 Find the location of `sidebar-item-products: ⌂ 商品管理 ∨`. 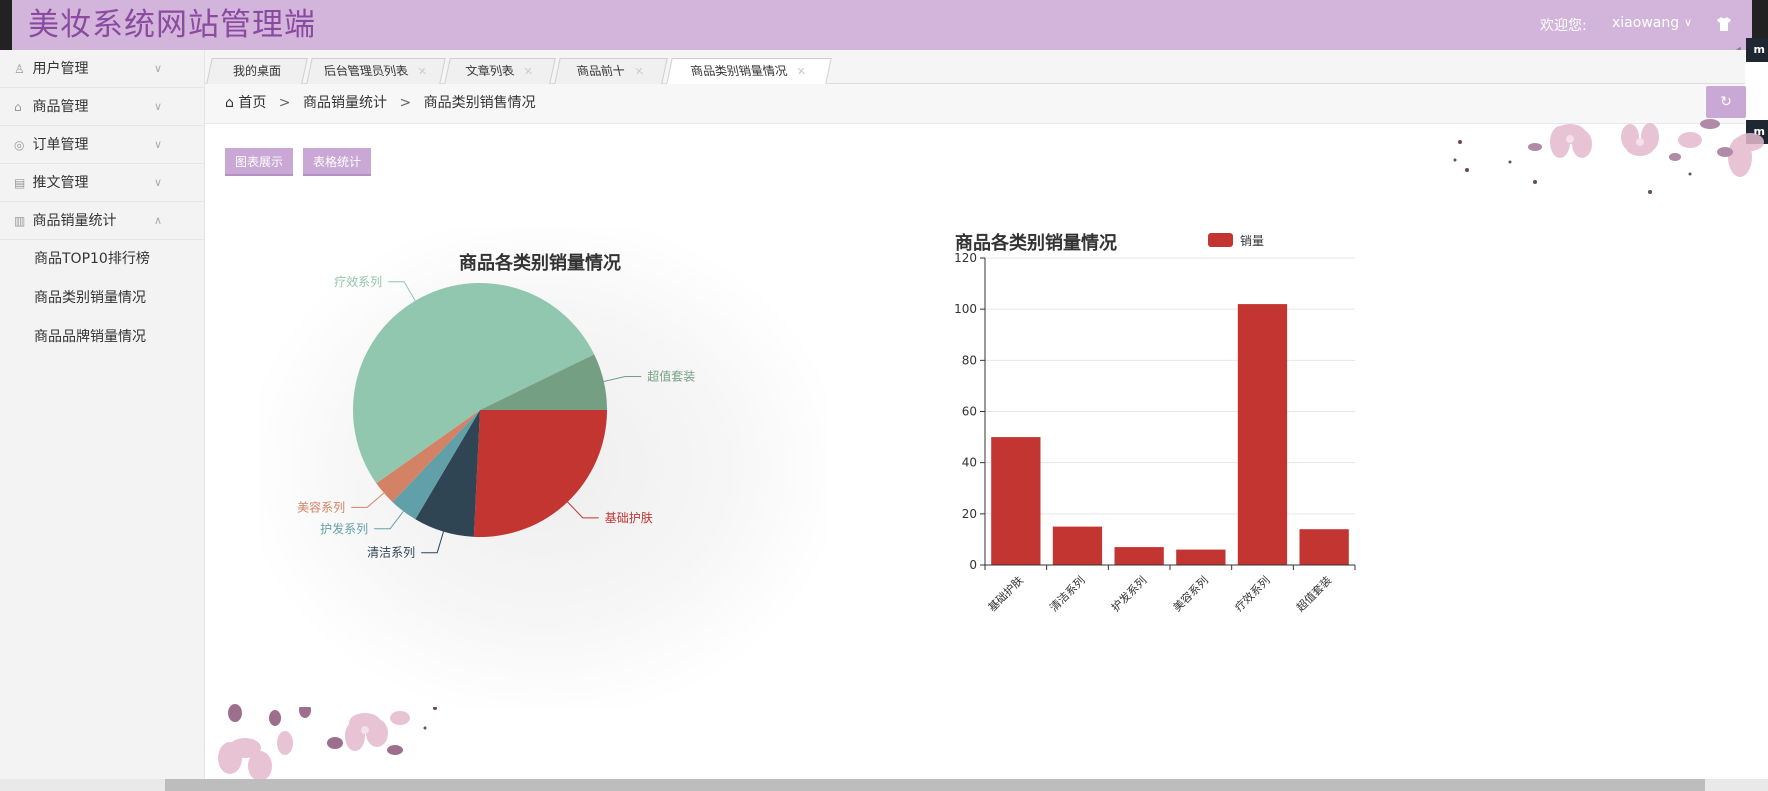

sidebar-item-products: ⌂ 商品管理 ∨ is located at coordinates (102, 107).